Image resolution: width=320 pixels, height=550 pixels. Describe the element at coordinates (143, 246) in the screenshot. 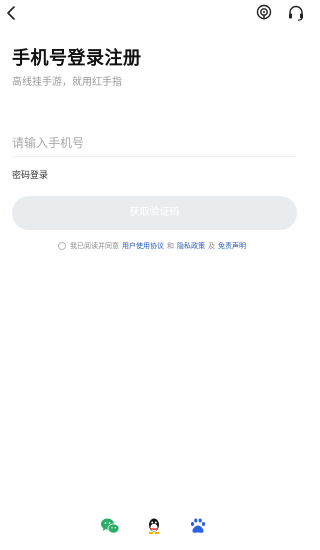

I see `user-agreement-link: 用户使用协议` at that location.